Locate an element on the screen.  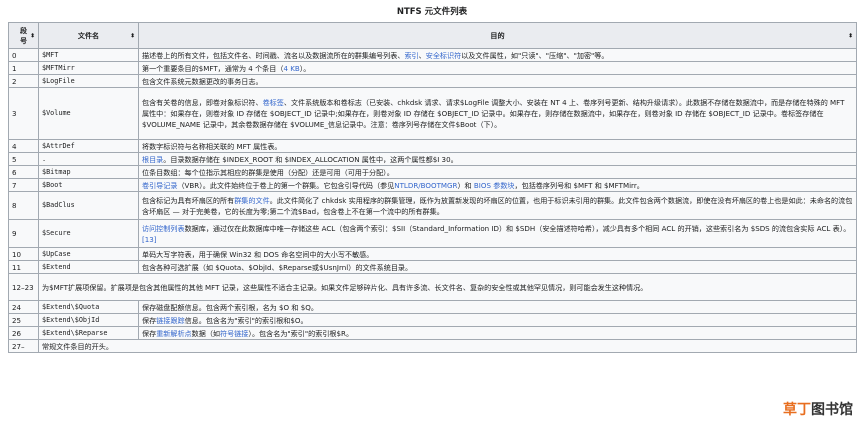
cell-index: 1 is located at coordinates (24, 68).